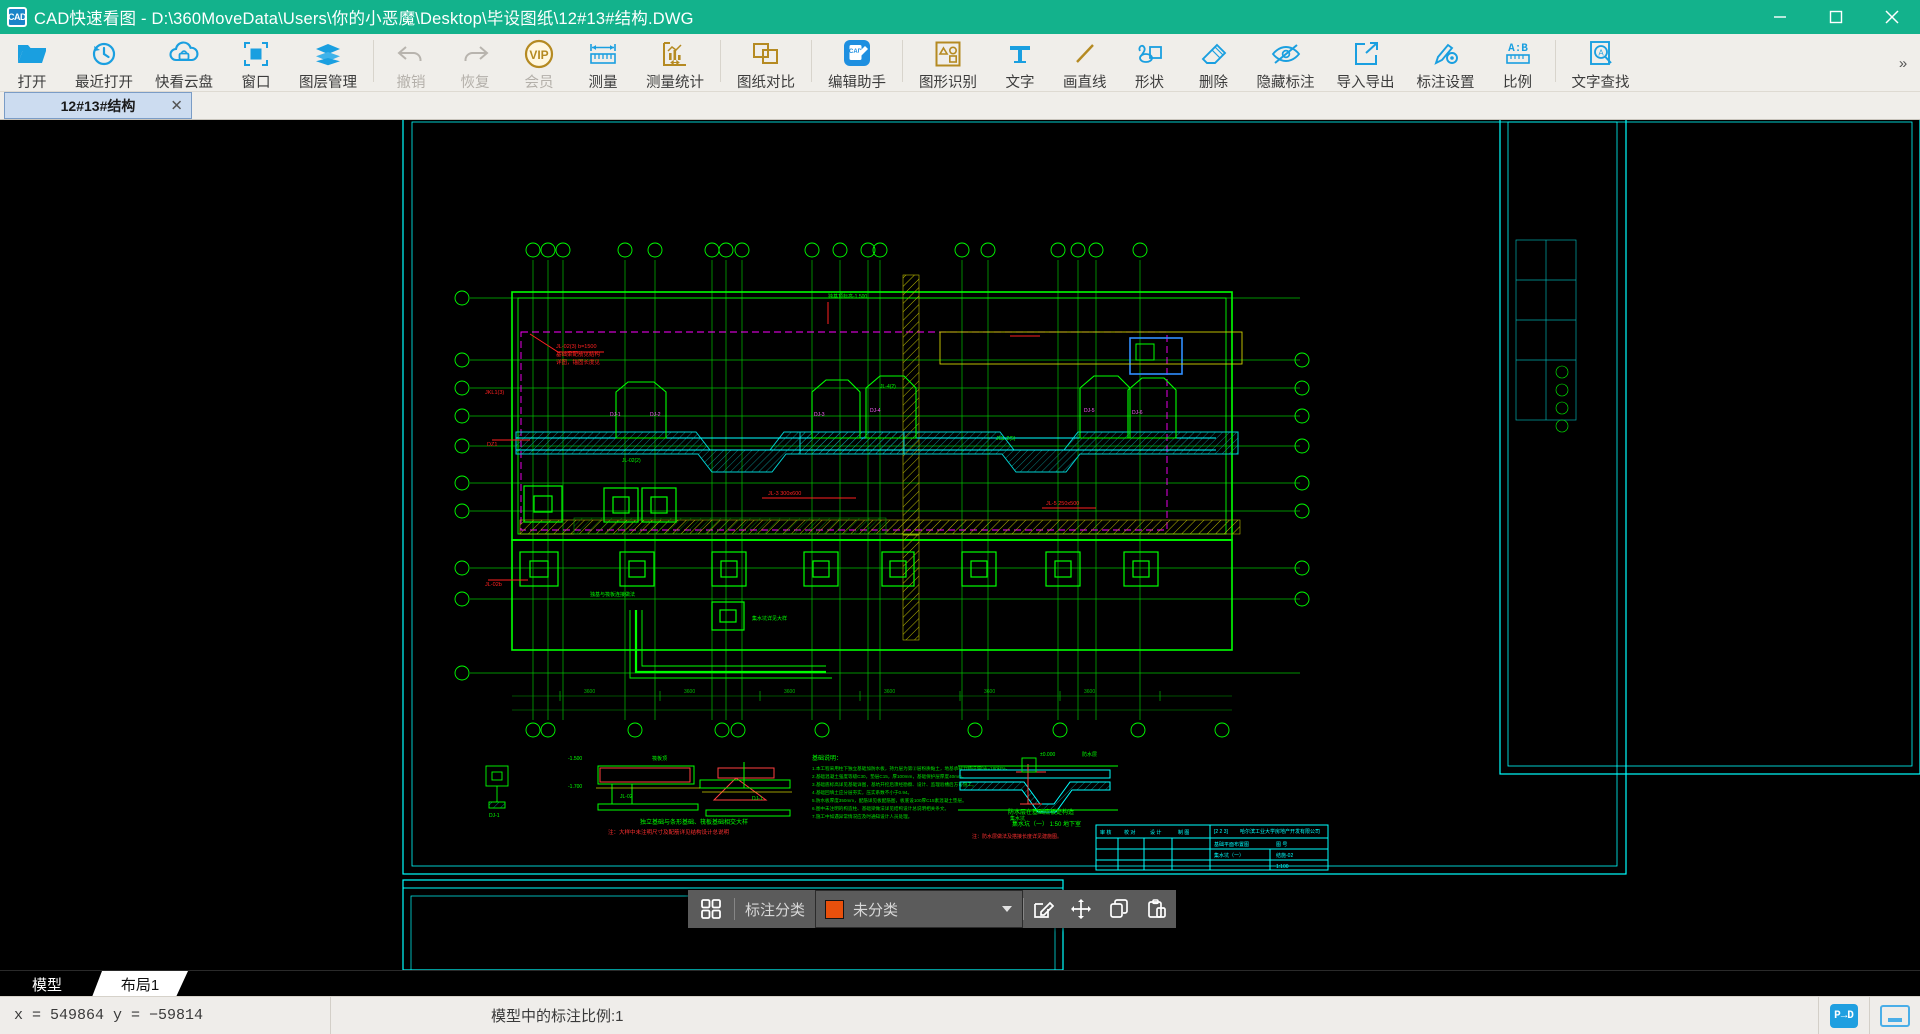  I want to click on toolbar-button-compare: 图纸对比, so click(766, 63).